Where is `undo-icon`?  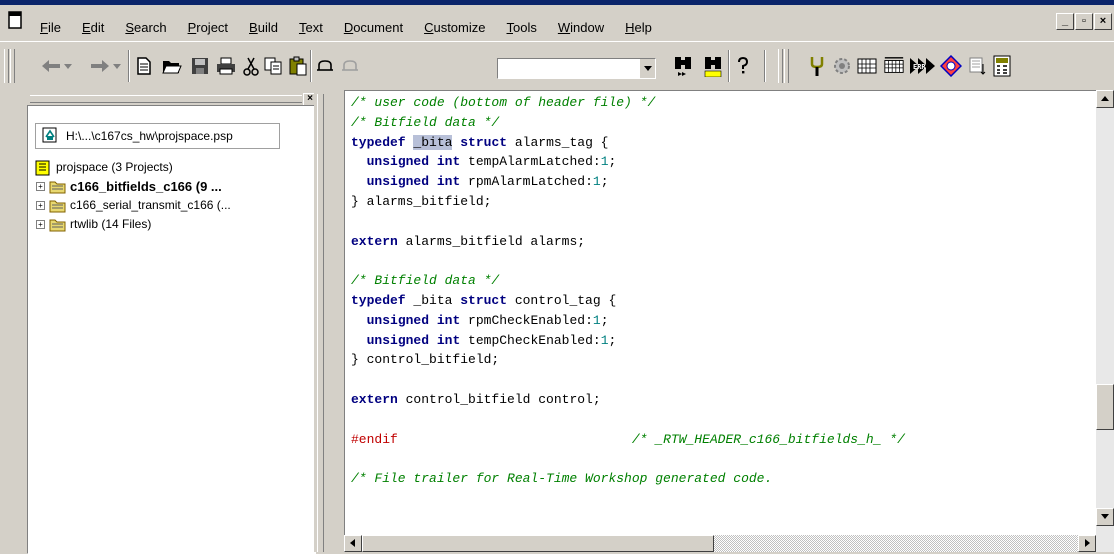
undo-icon is located at coordinates (325, 66).